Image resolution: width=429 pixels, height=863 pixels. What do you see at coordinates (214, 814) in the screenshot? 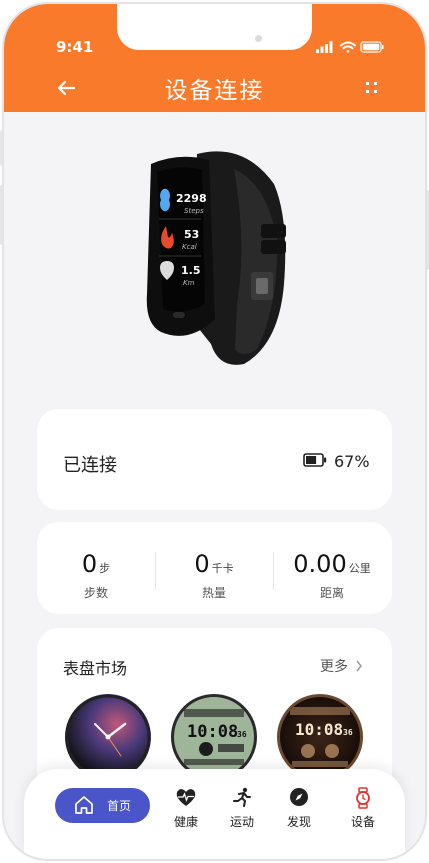
I see `bottom-tab-bar: 首页 健康 运动 发现 设备` at bounding box center [214, 814].